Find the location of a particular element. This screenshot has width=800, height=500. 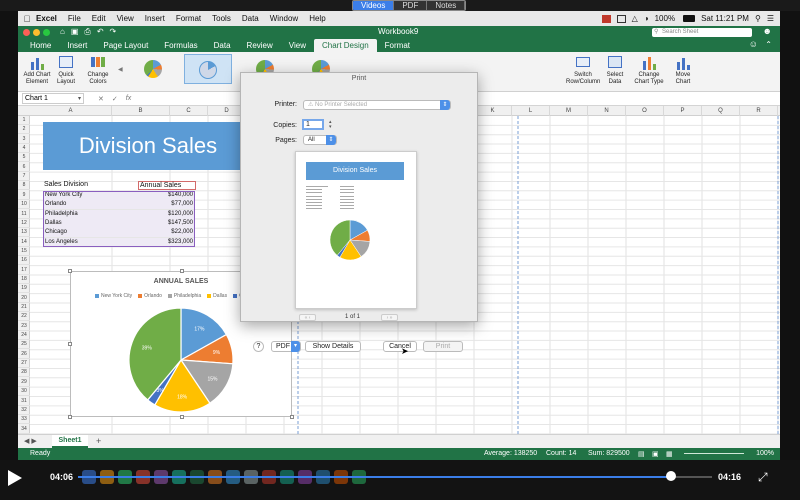

row-header: 26 is located at coordinates (24, 354).